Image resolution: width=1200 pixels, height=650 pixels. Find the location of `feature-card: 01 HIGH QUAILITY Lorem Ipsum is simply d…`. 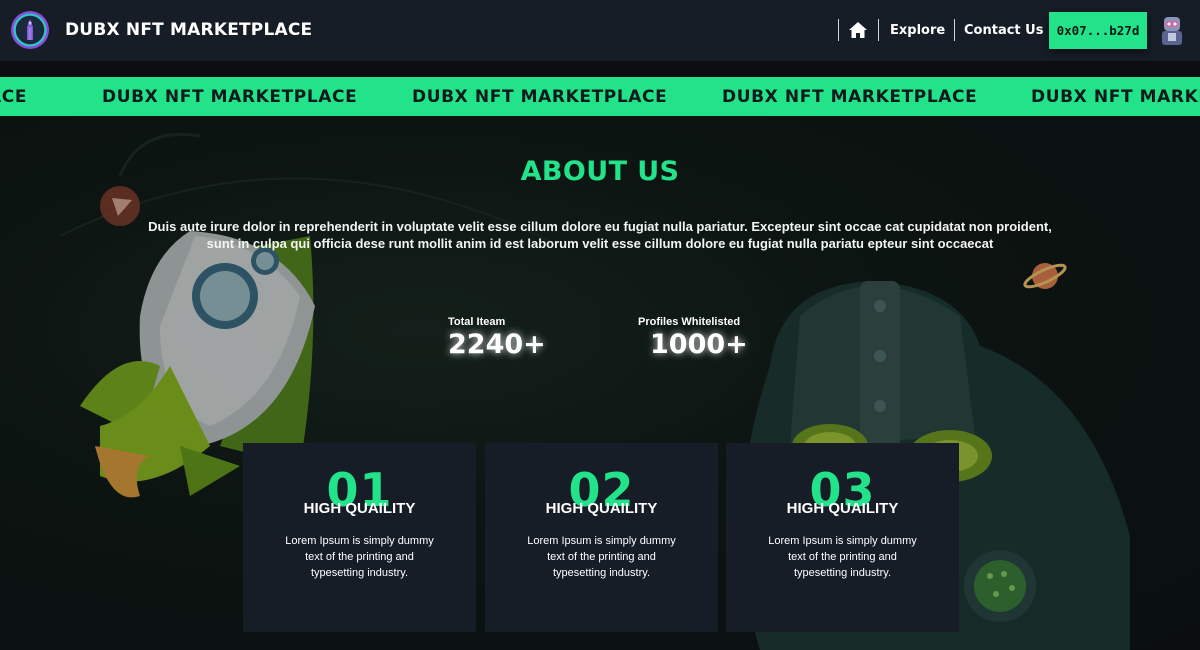

feature-card: 01 HIGH QUAILITY Lorem Ipsum is simply d… is located at coordinates (359, 537).